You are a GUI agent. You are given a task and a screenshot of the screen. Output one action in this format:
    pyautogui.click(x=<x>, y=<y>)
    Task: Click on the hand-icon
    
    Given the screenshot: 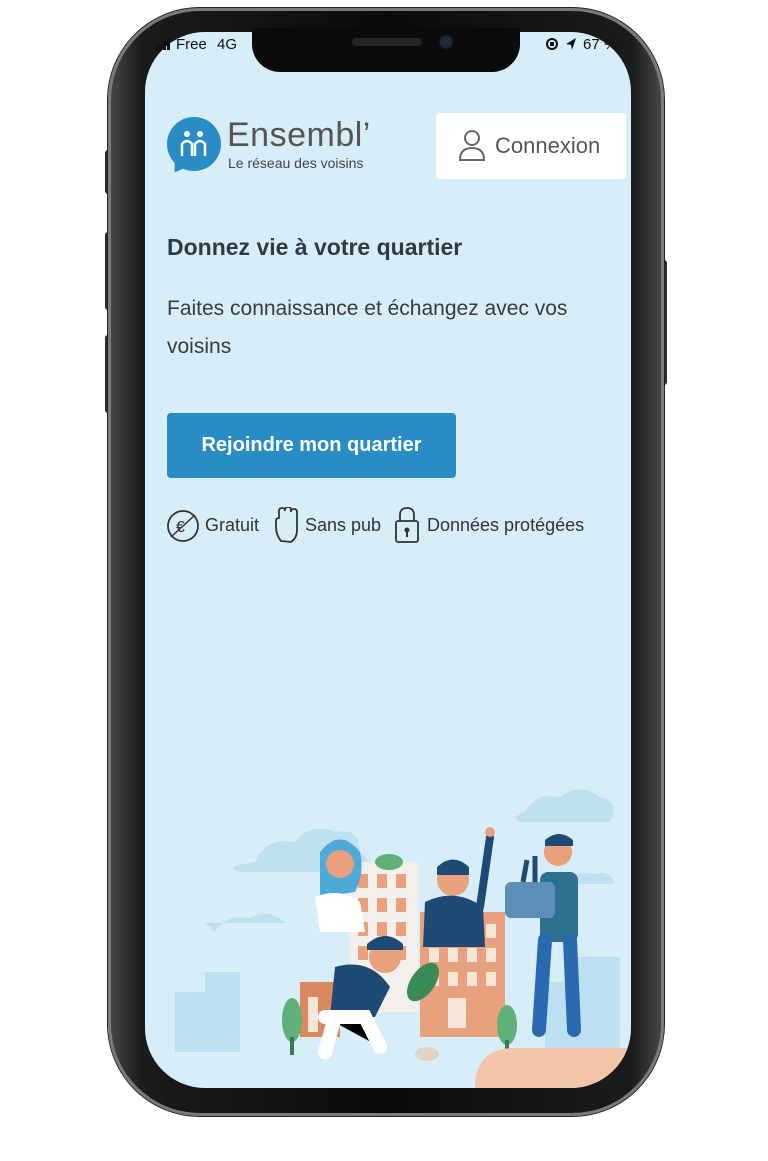 What is the action you would take?
    pyautogui.click(x=286, y=525)
    